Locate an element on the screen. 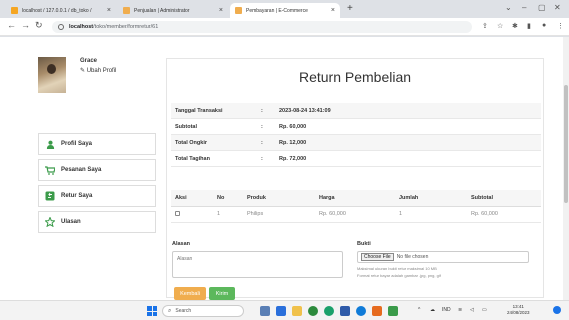 The width and height of the screenshot is (569, 320). bookmark-star-icon: ☆ is located at coordinates (500, 26).